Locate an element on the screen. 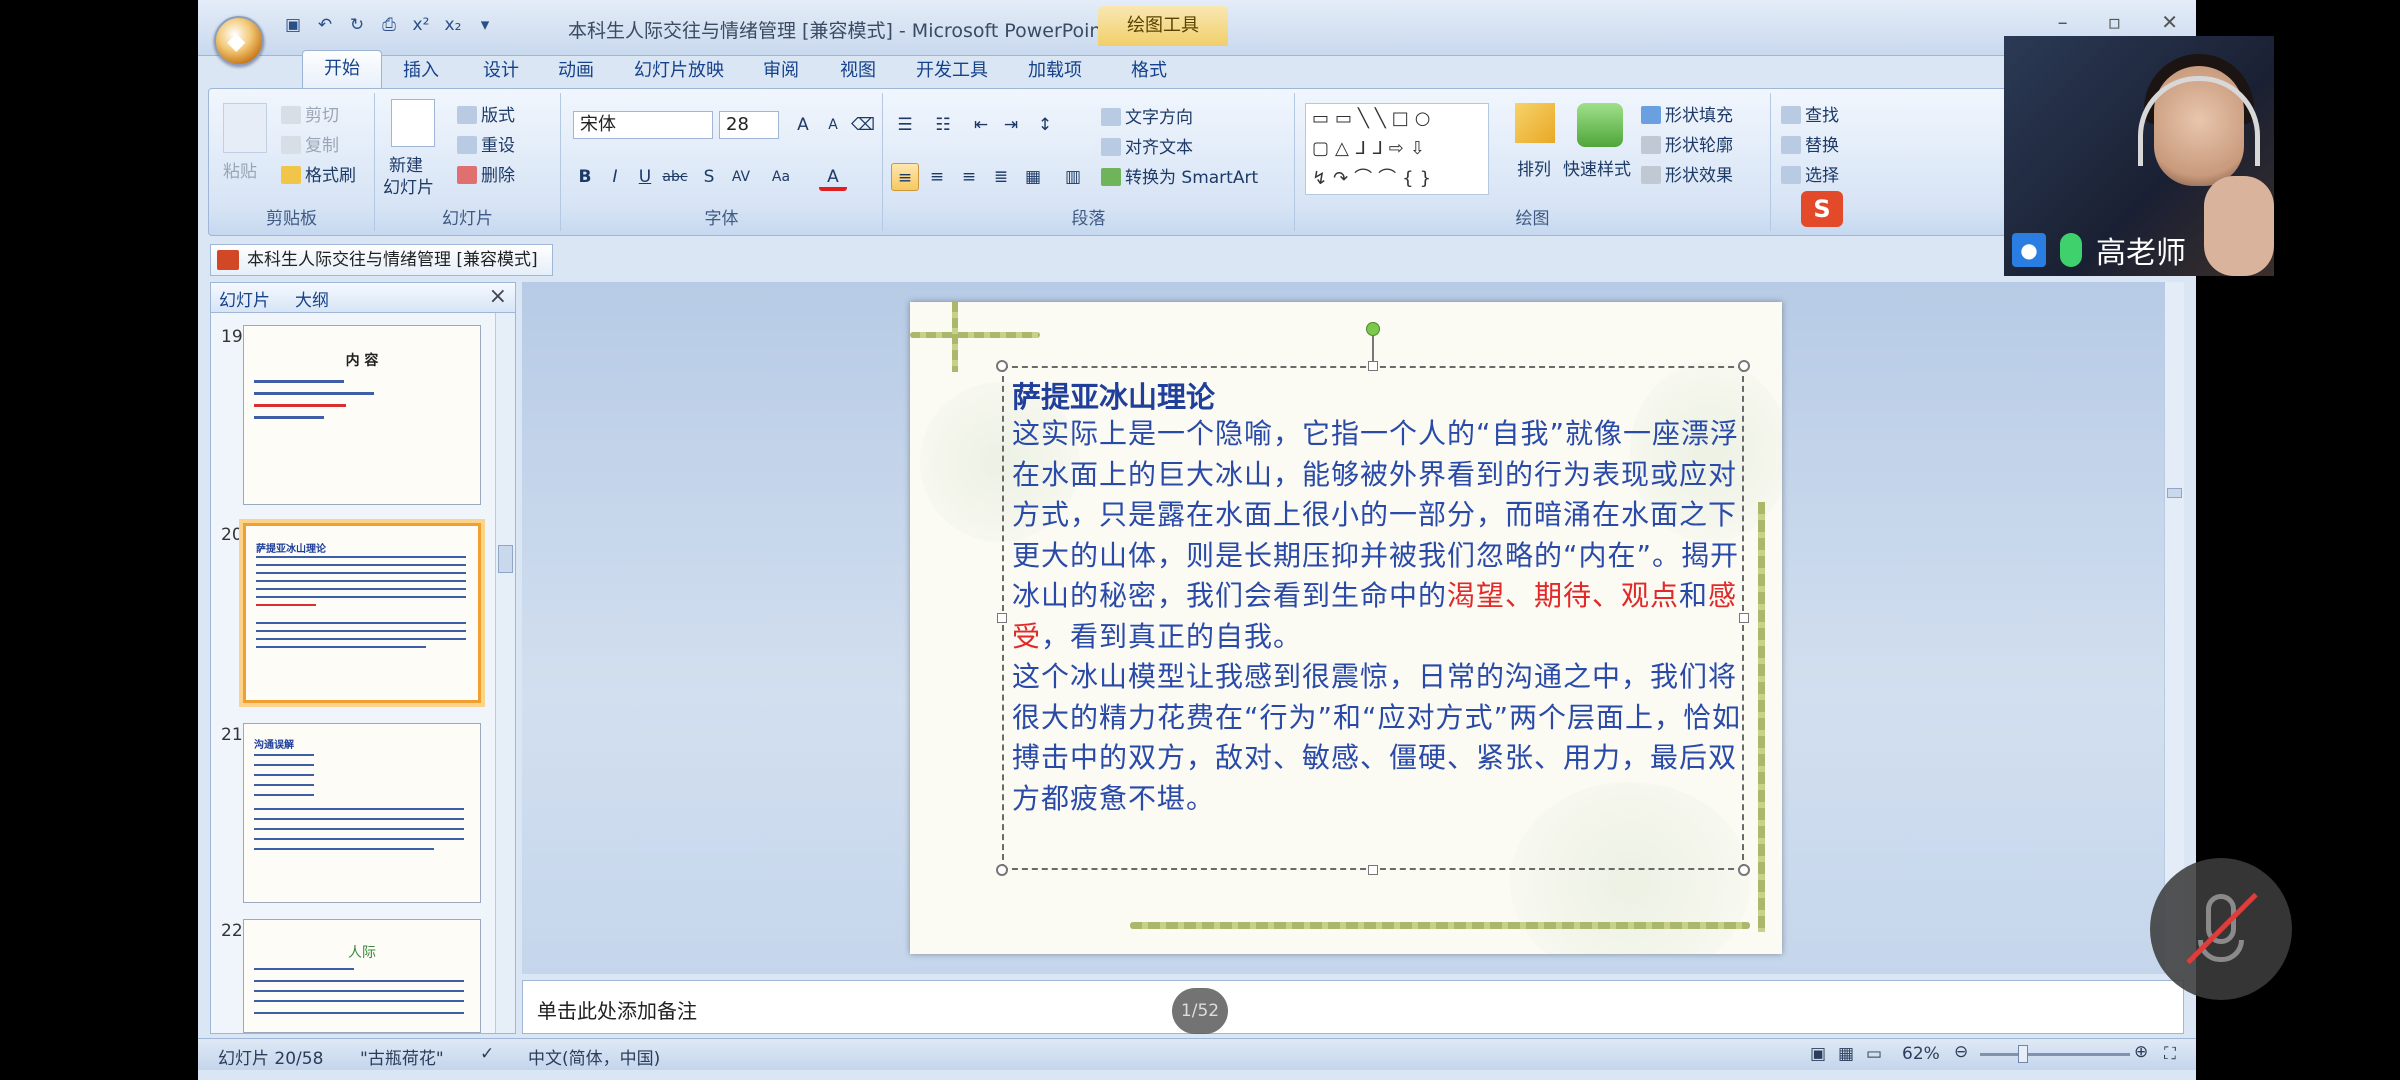 The height and width of the screenshot is (1080, 2400). numbering-icon: ☷ is located at coordinates (943, 125).